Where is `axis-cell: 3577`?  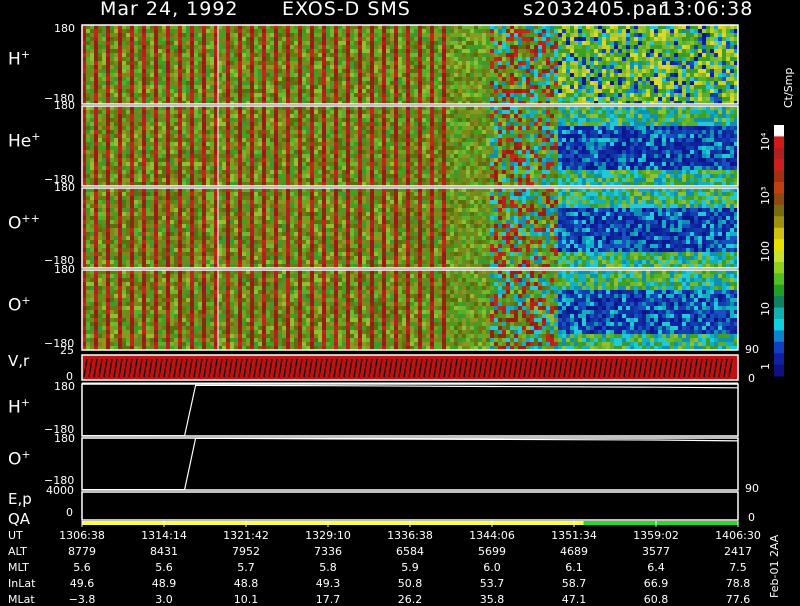 axis-cell: 3577 is located at coordinates (656, 551).